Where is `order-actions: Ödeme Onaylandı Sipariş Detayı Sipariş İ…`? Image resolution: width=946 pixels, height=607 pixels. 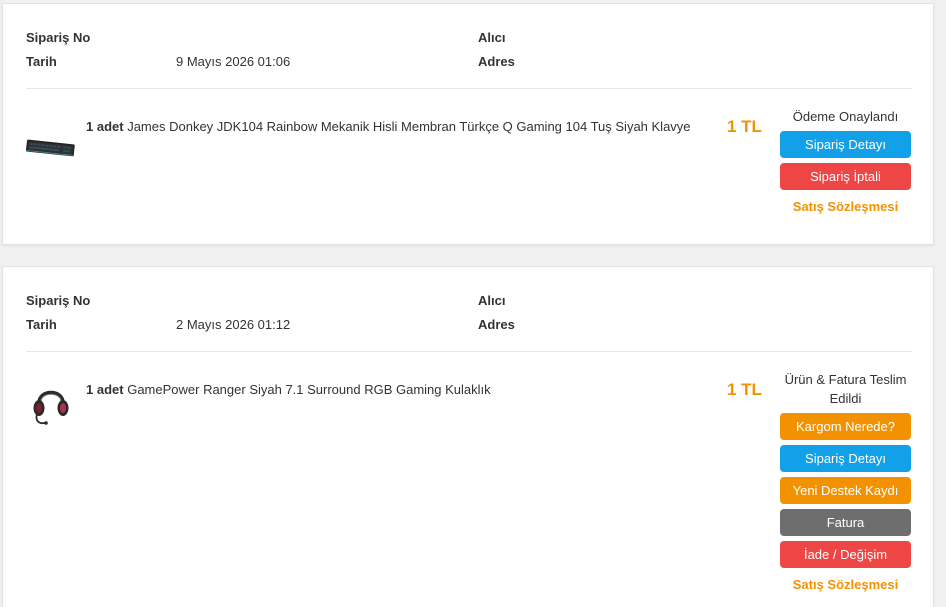
order-actions: Ödeme Onaylandı Sipariş Detayı Sipariş İ… is located at coordinates (845, 160).